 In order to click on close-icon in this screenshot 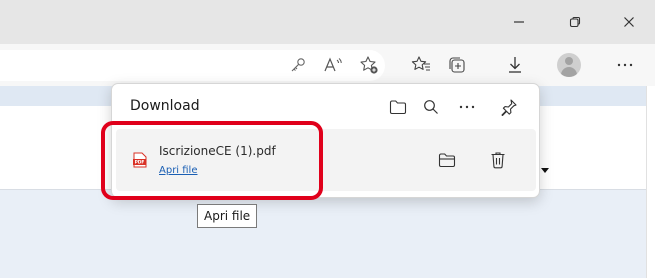, I will do `click(629, 22)`.